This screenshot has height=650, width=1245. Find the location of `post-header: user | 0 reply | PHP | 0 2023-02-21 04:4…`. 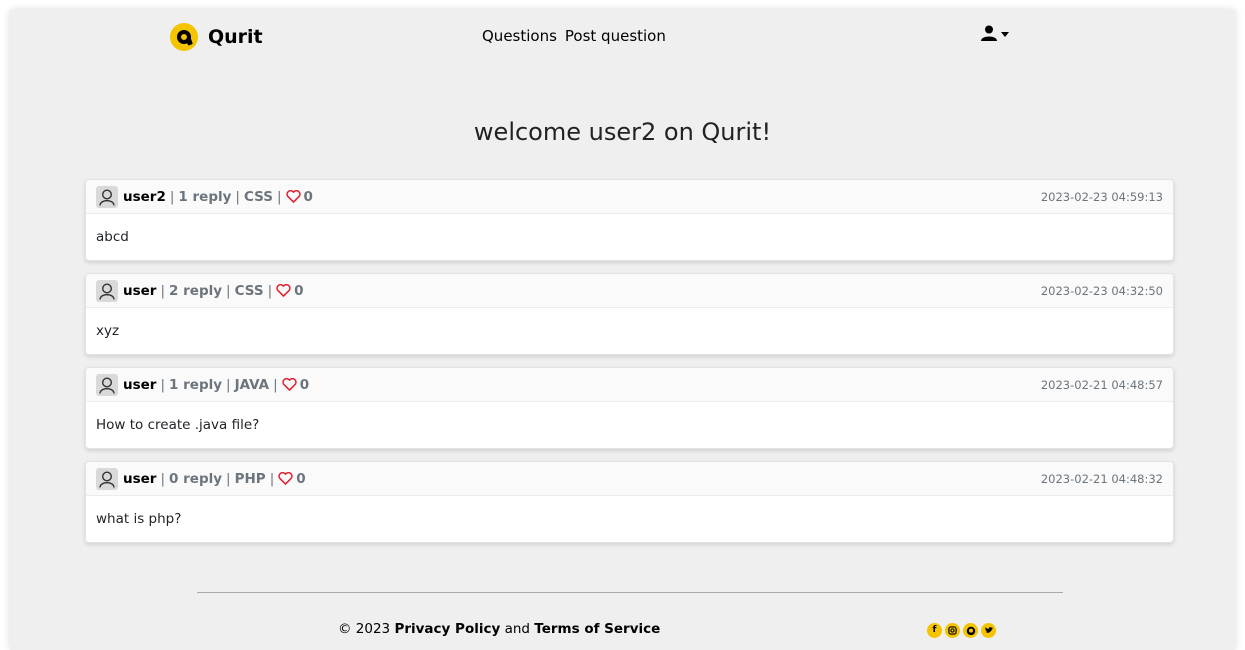

post-header: user | 0 reply | PHP | 0 2023-02-21 04:4… is located at coordinates (629, 479).